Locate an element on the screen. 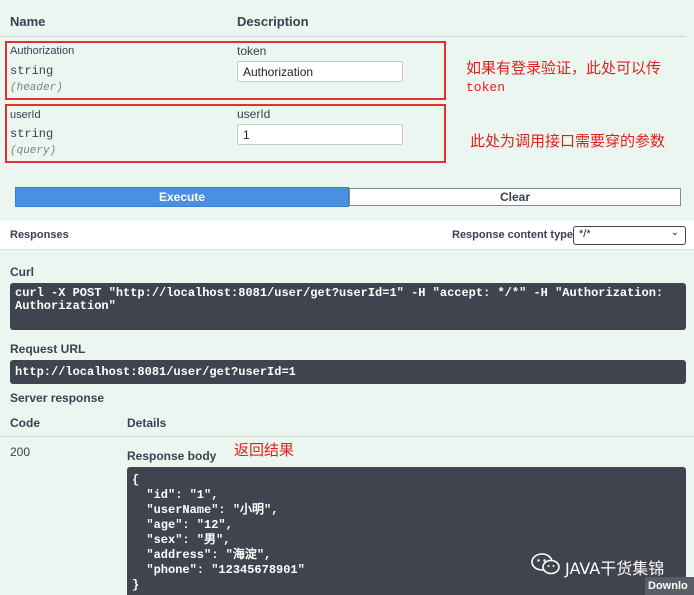 This screenshot has height=595, width=694. response-content-type-select: */* ⌄ is located at coordinates (629, 235).